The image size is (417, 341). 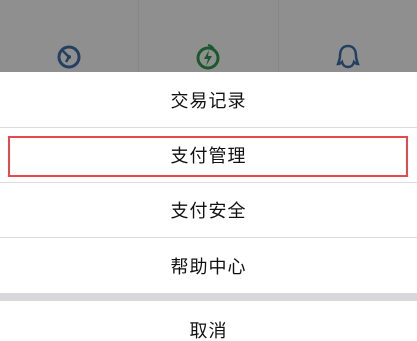 I want to click on menu-item-label: 支付安全, so click(x=208, y=211).